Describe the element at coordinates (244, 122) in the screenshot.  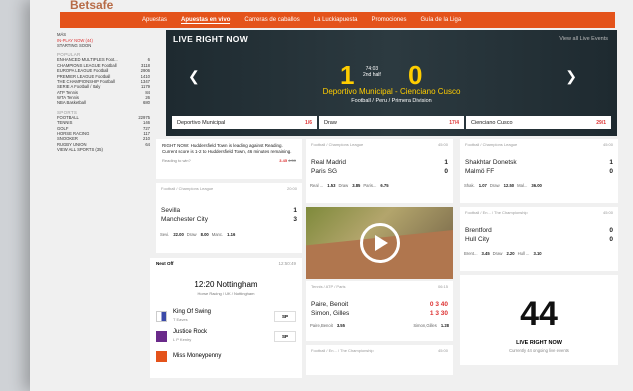
I see `odds-button: Deportivo Municipal 1/6` at that location.